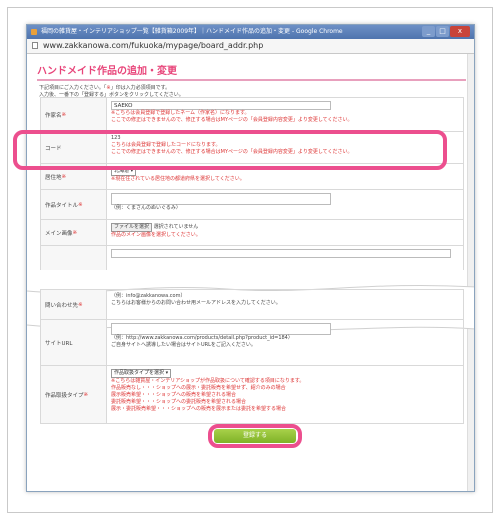 The width and height of the screenshot is (500, 520). I want to click on residence-note: ※現在住されている居住地の都道府県を選択してください。, so click(178, 179).